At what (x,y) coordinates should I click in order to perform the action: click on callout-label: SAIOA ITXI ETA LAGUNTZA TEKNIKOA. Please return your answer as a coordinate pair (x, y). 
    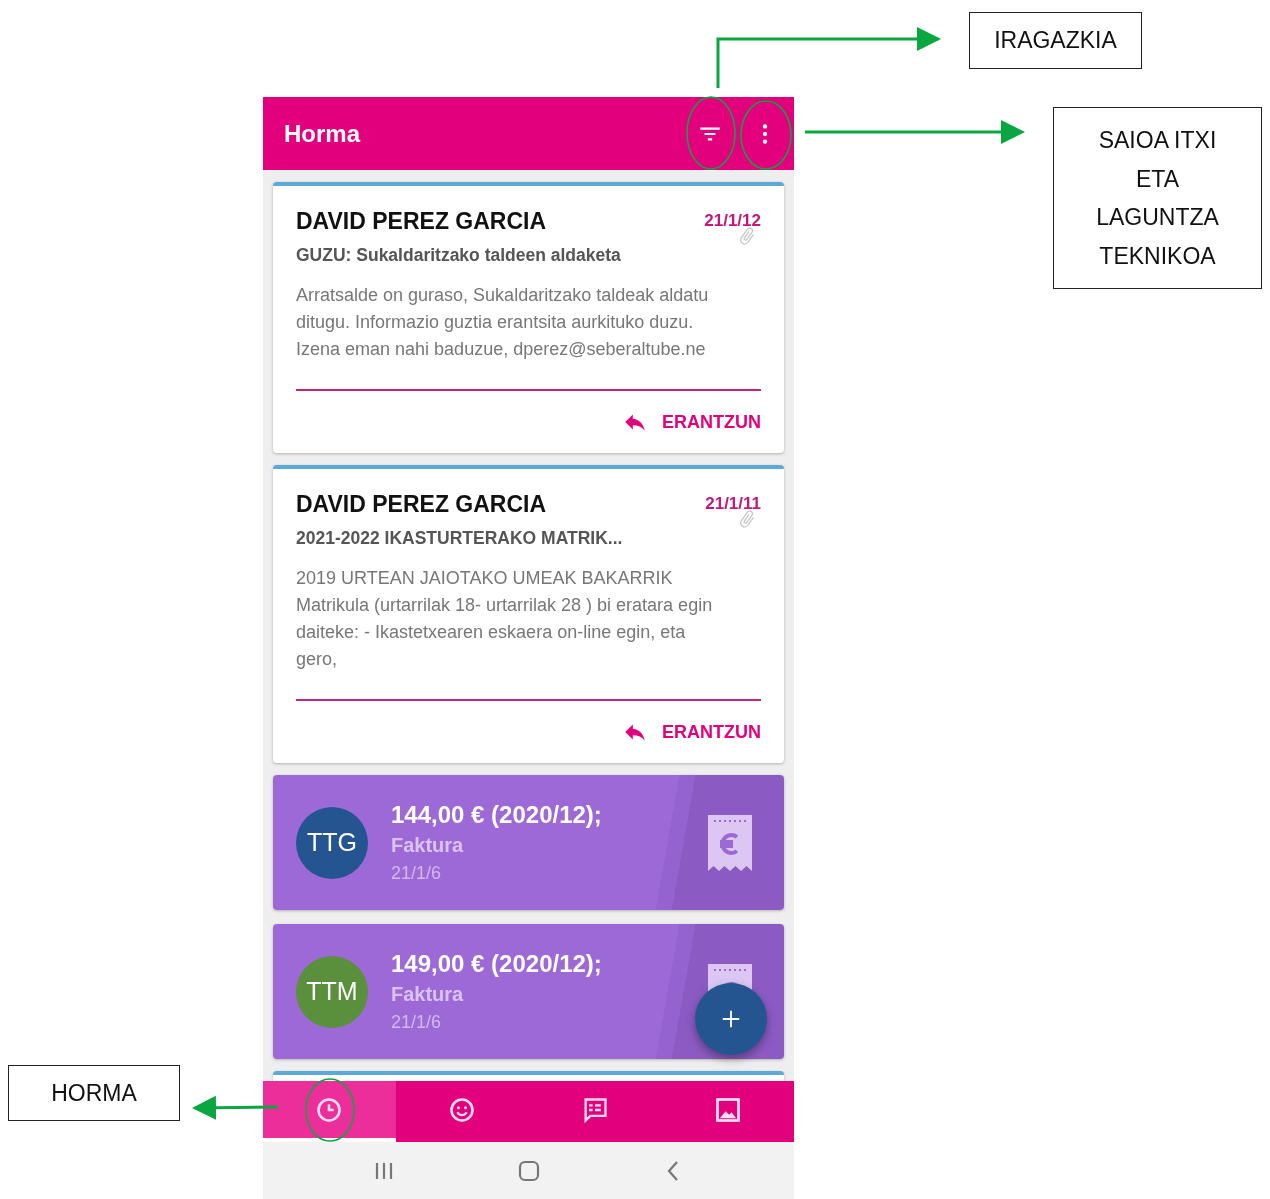
    Looking at the image, I should click on (1157, 198).